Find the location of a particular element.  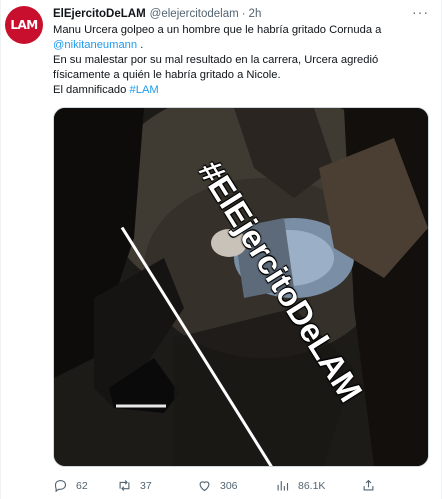

like-button: 306 is located at coordinates (236, 485).